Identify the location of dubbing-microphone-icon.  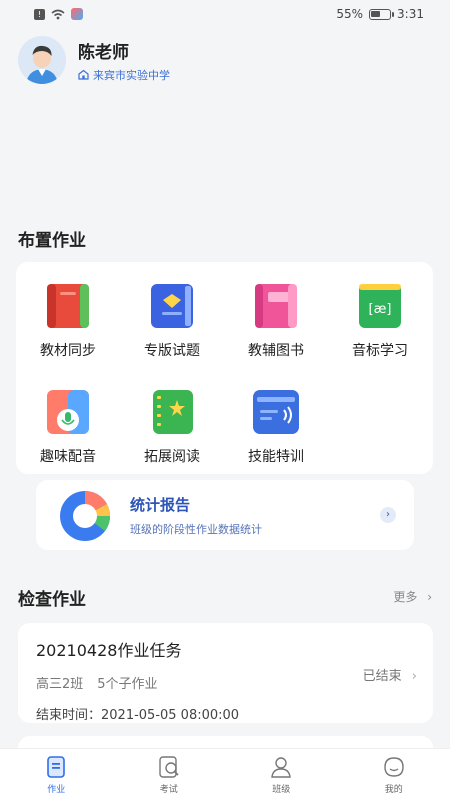
(68, 412).